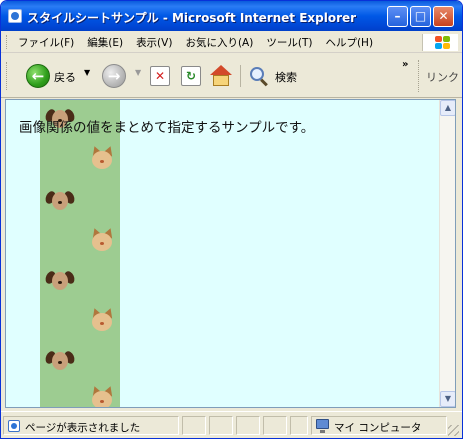 This screenshot has height=439, width=463. Describe the element at coordinates (453, 430) in the screenshot. I see `resize-grip` at that location.